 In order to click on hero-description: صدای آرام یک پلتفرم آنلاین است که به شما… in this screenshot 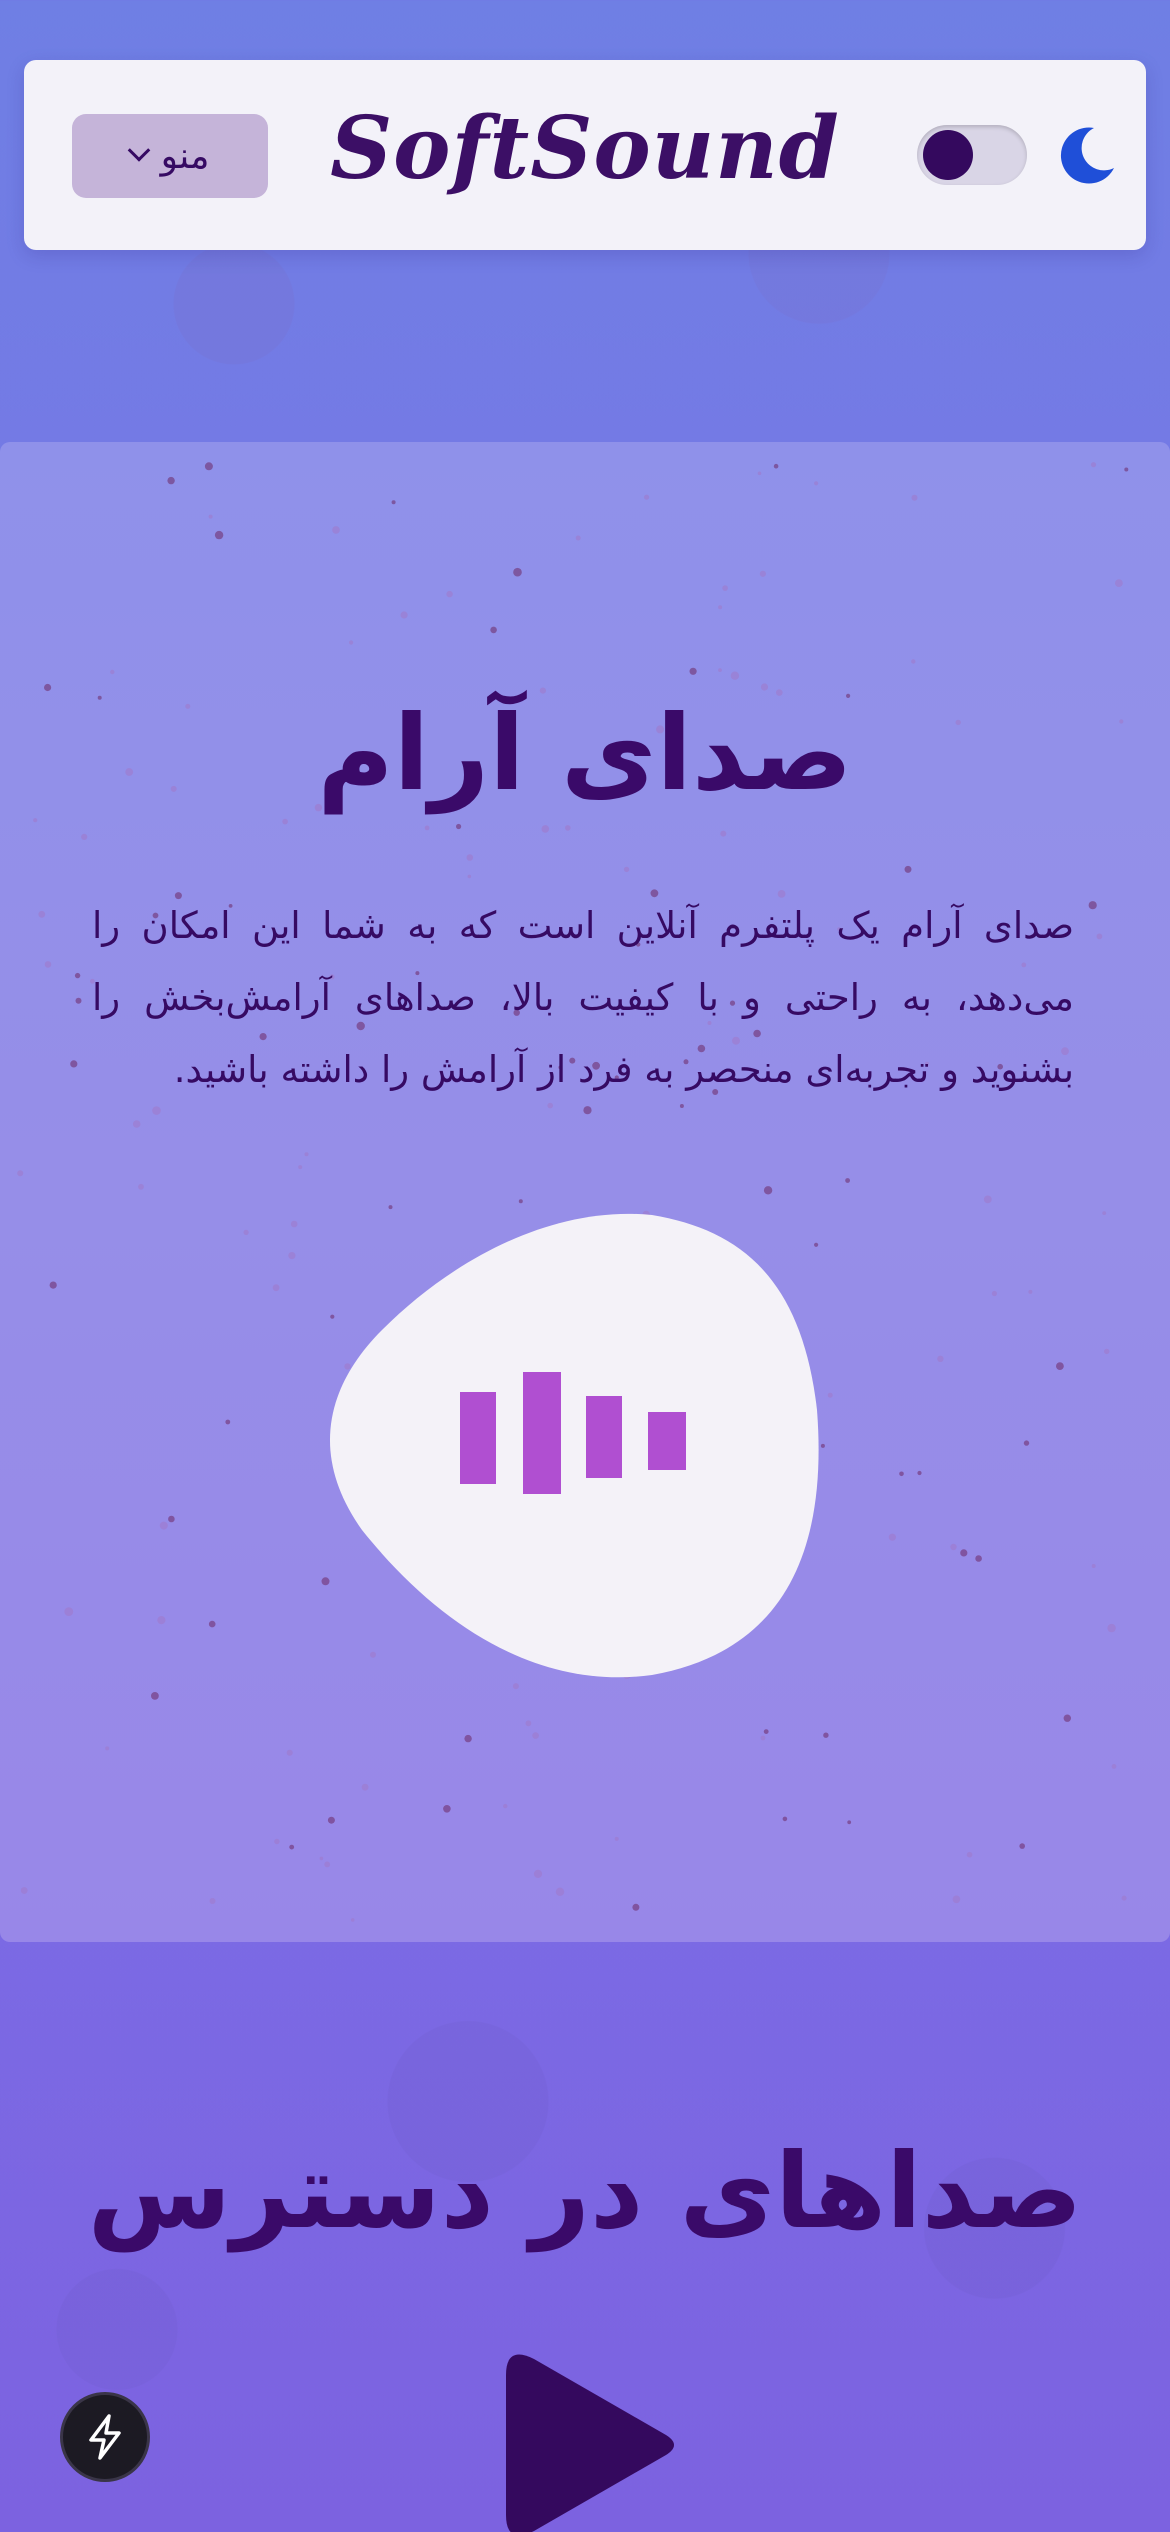, I will do `click(583, 997)`.